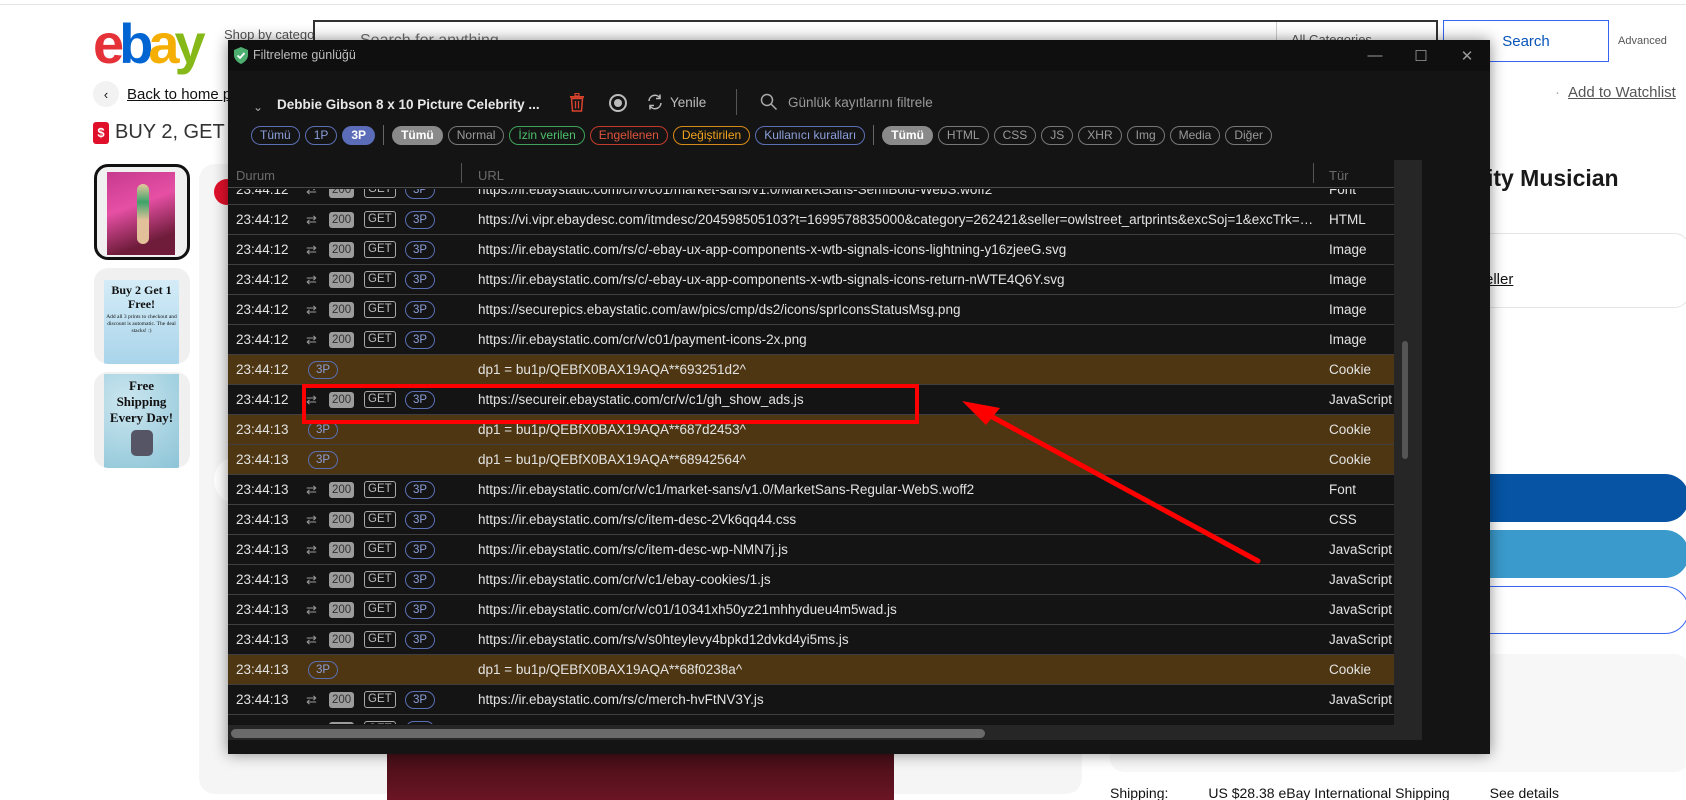 Image resolution: width=1686 pixels, height=800 pixels. I want to click on maximize-button: ☐, so click(1421, 55).